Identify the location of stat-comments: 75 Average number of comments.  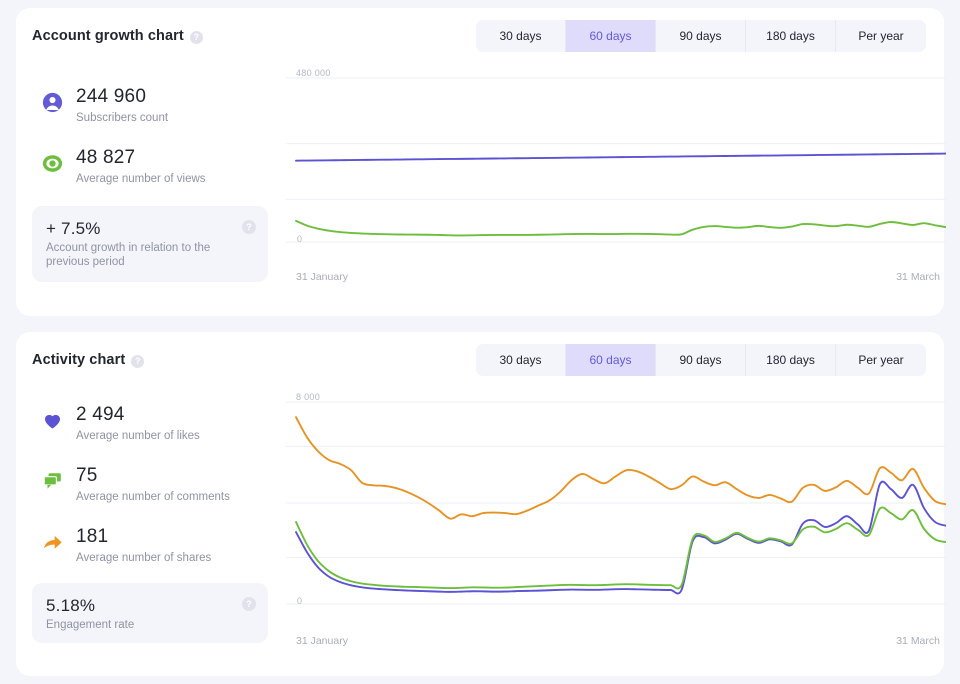
(150, 484).